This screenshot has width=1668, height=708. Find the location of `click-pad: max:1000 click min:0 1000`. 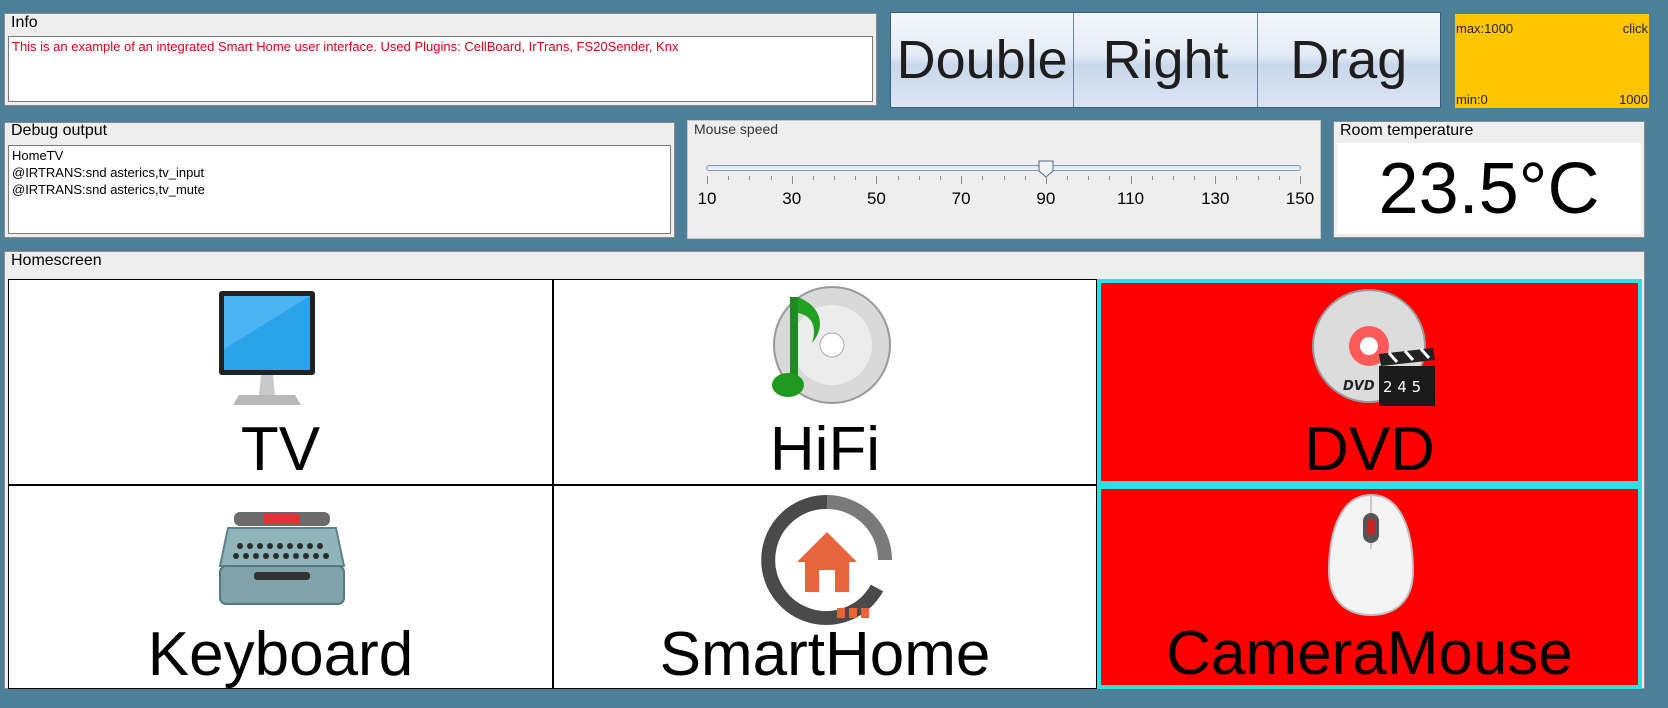

click-pad: max:1000 click min:0 1000 is located at coordinates (1552, 61).